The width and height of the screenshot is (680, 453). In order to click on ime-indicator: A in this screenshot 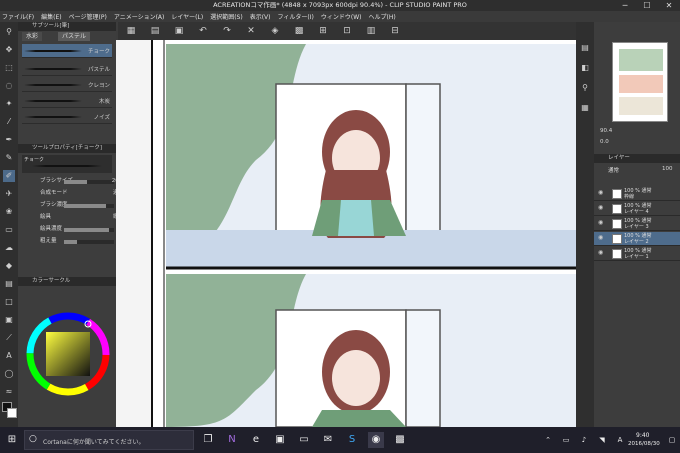, I will do `click(620, 440)`.